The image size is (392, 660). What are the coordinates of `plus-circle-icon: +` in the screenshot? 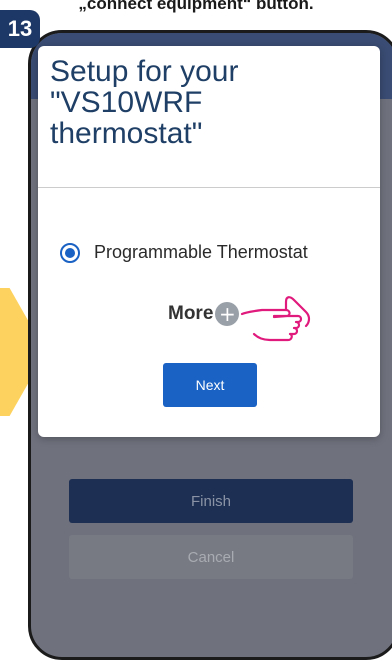 It's located at (227, 314).